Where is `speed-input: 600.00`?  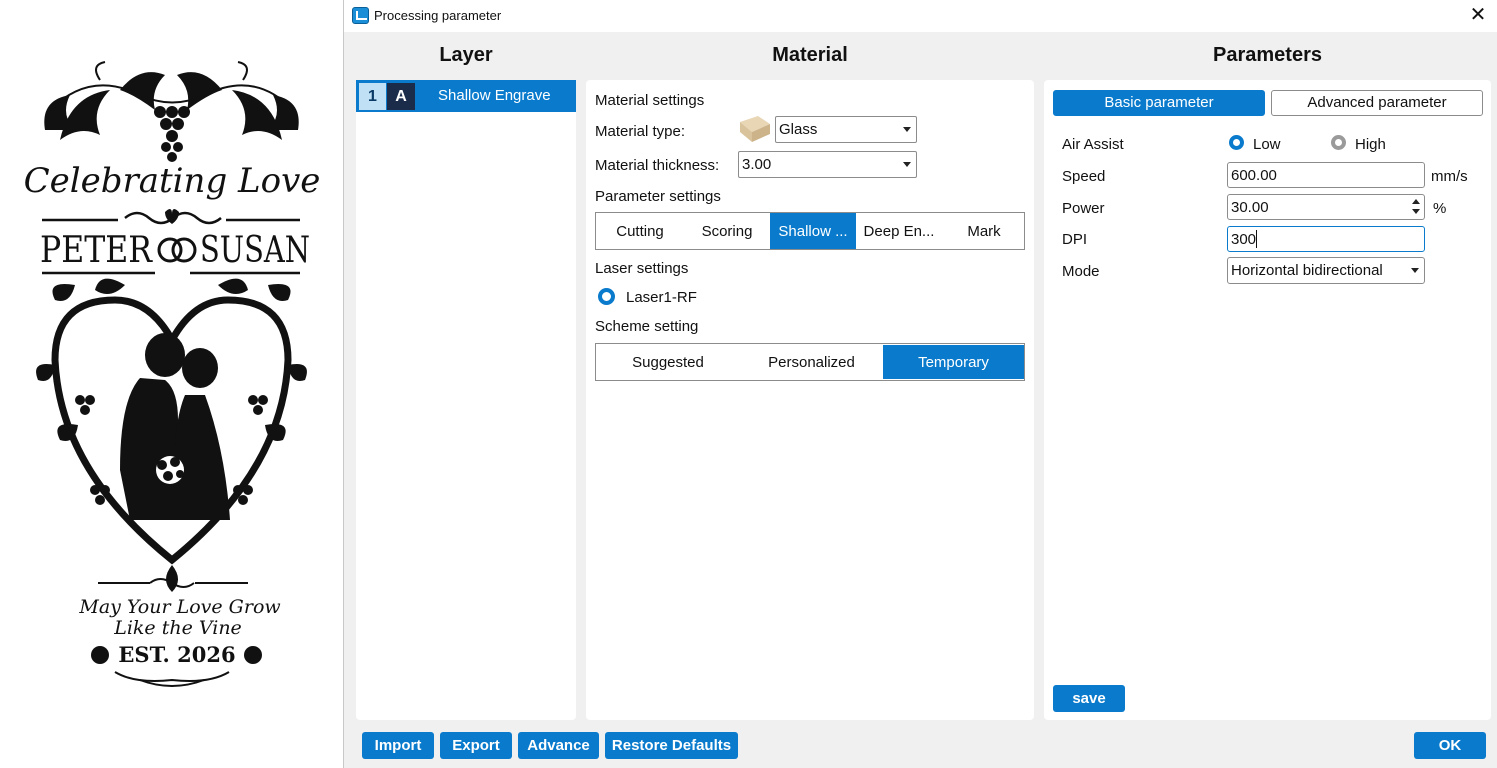 speed-input: 600.00 is located at coordinates (1326, 175).